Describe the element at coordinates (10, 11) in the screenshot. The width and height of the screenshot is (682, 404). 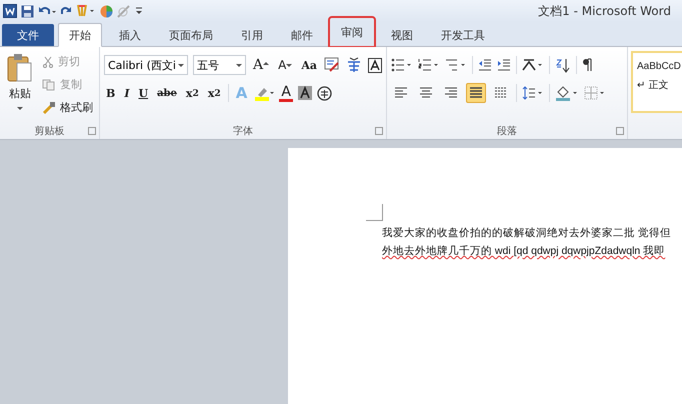
I see `word-logo-icon` at that location.